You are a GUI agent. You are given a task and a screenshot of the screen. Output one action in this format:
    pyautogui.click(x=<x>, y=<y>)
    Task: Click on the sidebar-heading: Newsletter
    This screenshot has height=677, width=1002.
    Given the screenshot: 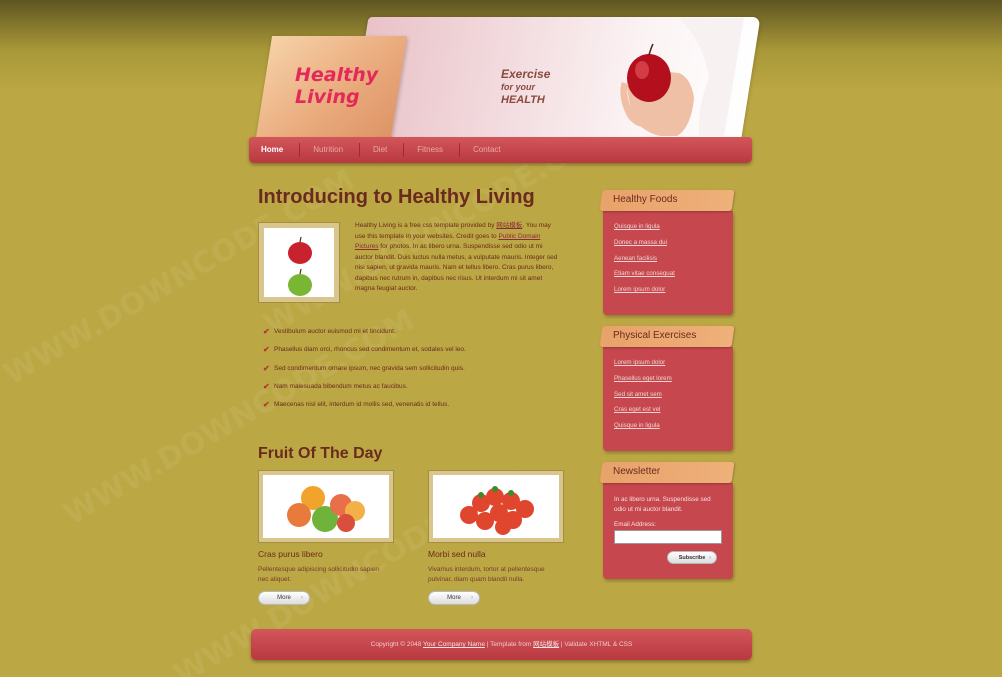 What is the action you would take?
    pyautogui.click(x=637, y=471)
    